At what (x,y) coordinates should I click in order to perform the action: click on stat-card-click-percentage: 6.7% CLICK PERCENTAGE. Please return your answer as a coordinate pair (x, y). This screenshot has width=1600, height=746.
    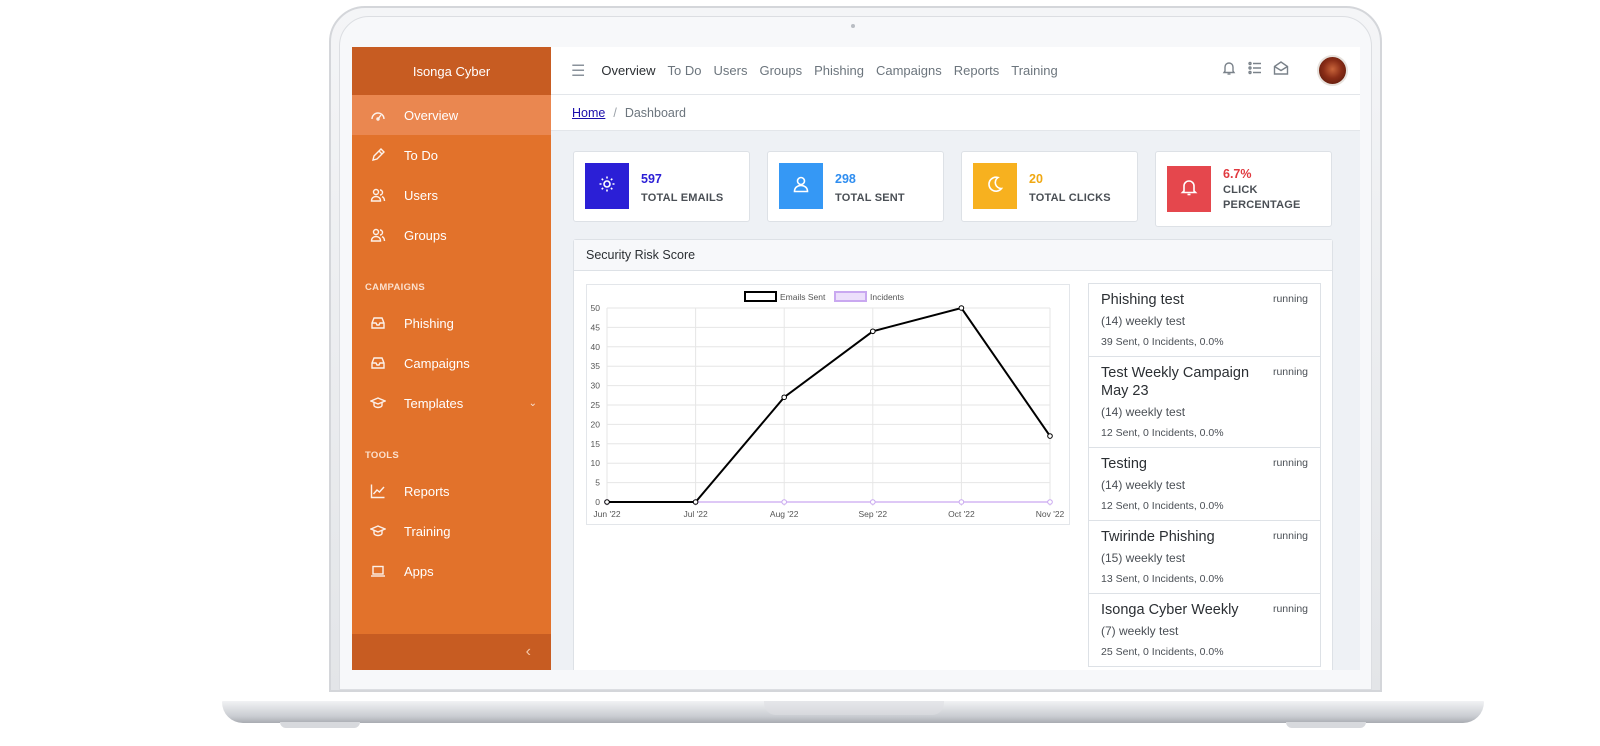
    Looking at the image, I should click on (1243, 189).